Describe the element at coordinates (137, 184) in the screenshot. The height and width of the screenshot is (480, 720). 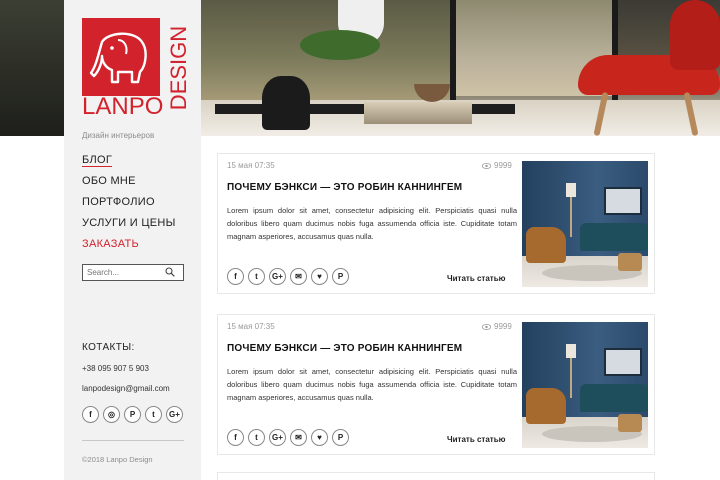
I see `nav-item-about: ОБО МНЕ` at that location.